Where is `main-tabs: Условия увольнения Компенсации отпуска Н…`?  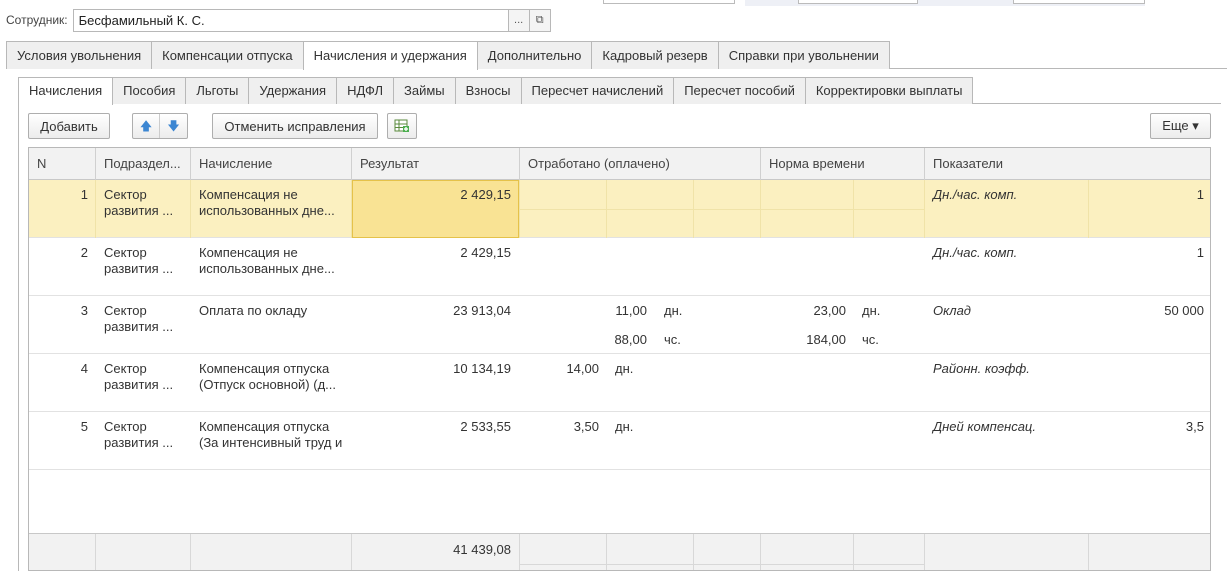
main-tabs: Условия увольнения Компенсации отпуска Н… is located at coordinates (616, 55).